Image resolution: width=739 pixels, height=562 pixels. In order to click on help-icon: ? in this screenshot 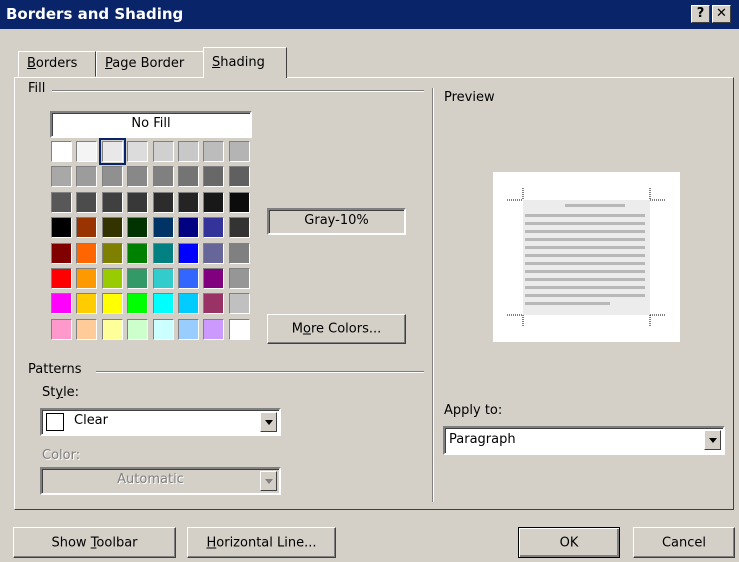, I will do `click(700, 13)`.